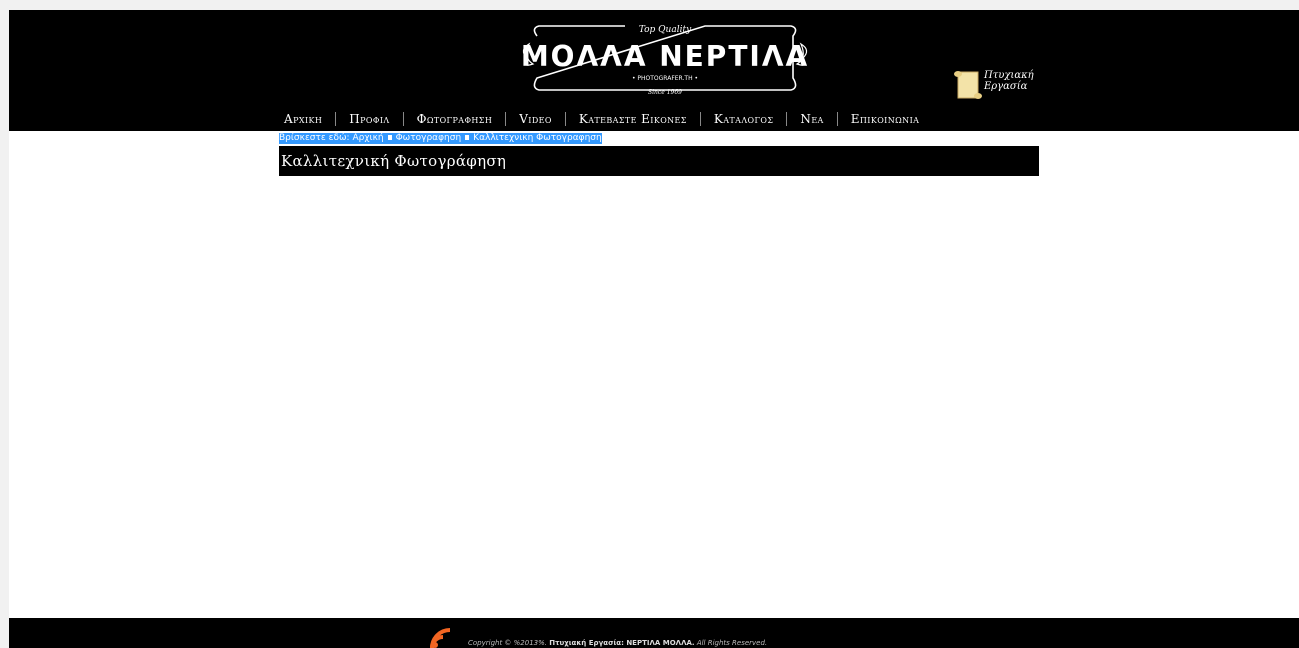  What do you see at coordinates (455, 119) in the screenshot?
I see `nav-photography: Φωτογραφηση` at bounding box center [455, 119].